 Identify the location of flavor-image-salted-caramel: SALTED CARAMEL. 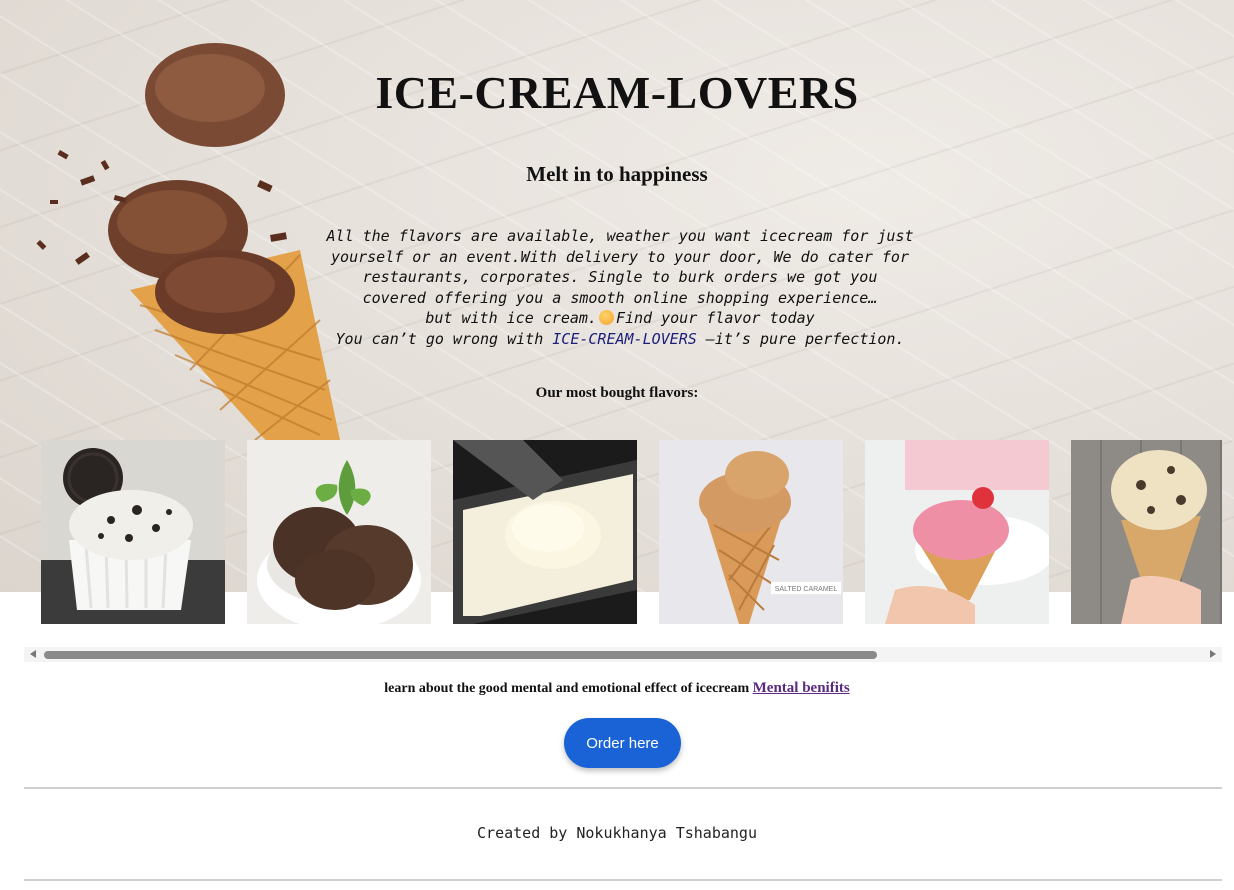
(751, 532).